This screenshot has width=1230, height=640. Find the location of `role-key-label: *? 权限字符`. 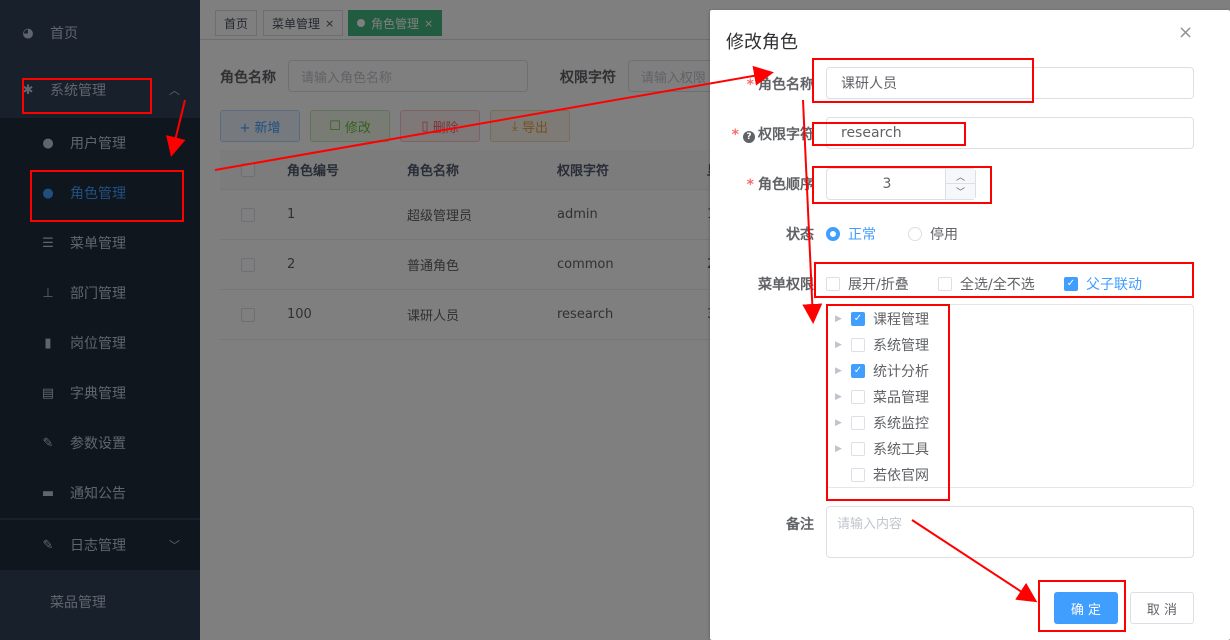

role-key-label: *? 权限字符 is located at coordinates (772, 135).